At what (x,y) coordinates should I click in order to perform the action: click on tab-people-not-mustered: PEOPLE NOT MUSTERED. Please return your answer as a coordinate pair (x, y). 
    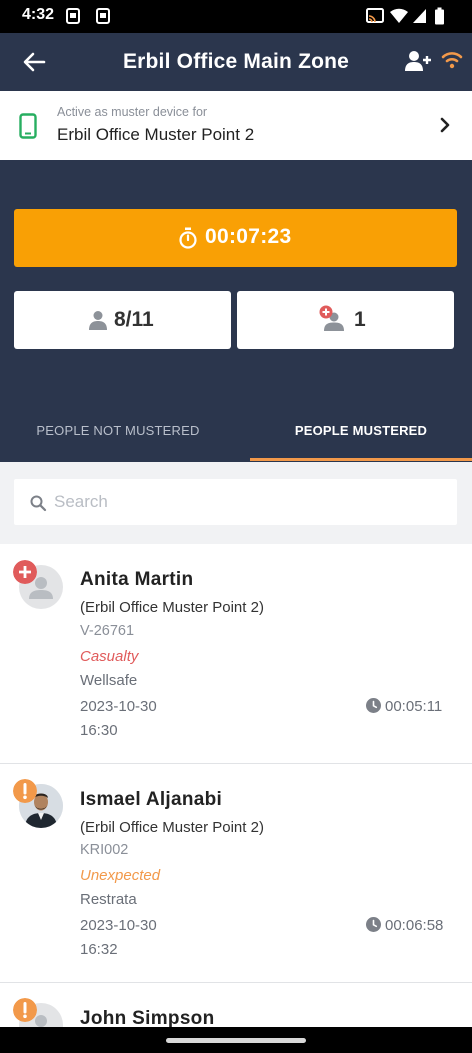
    Looking at the image, I should click on (118, 437).